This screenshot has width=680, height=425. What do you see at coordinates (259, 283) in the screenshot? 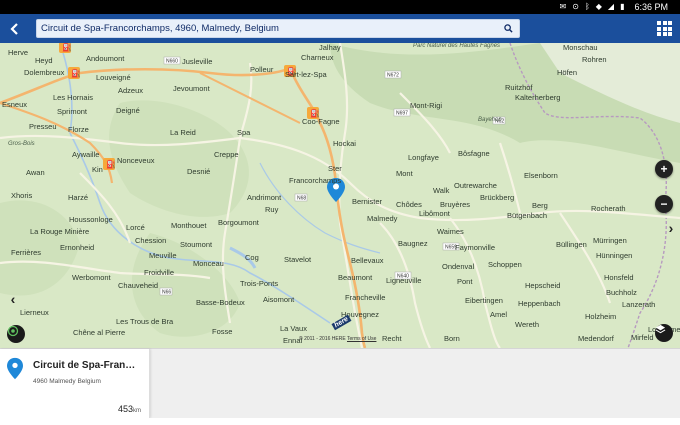
I see `place-label: Trois-Ponts` at bounding box center [259, 283].